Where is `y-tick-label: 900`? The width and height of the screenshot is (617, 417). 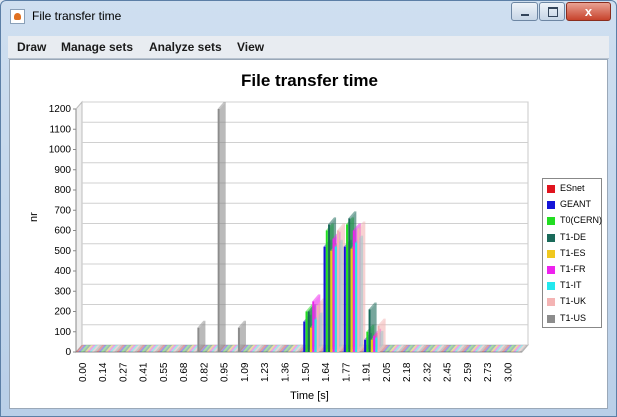 y-tick-label: 900 is located at coordinates (62, 170).